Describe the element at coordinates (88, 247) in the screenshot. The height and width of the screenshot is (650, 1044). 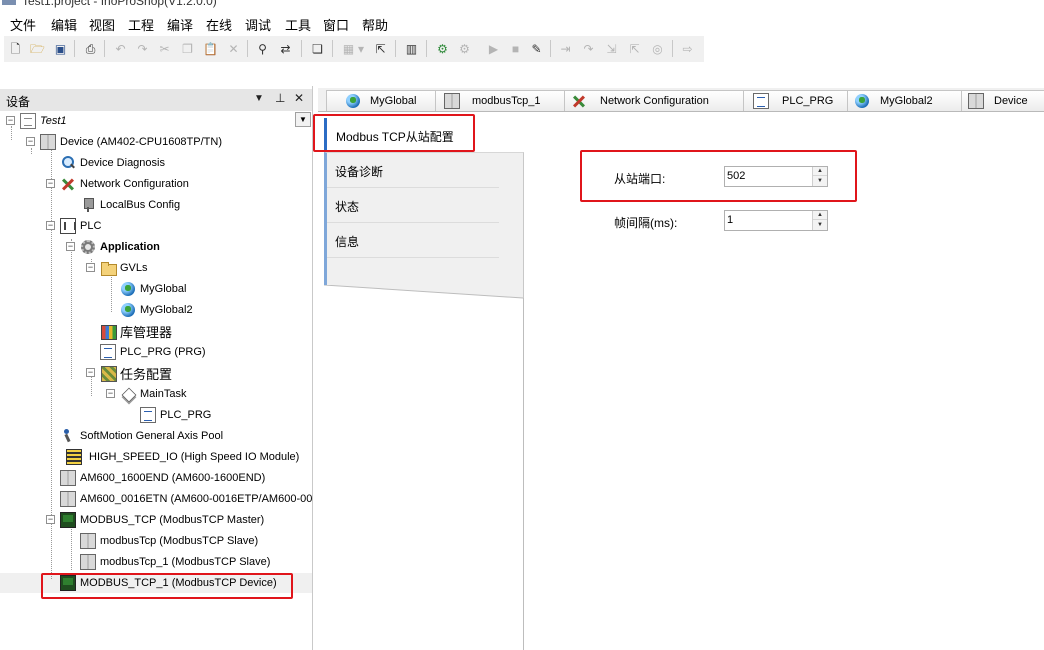
I see `application-gear-icon` at that location.